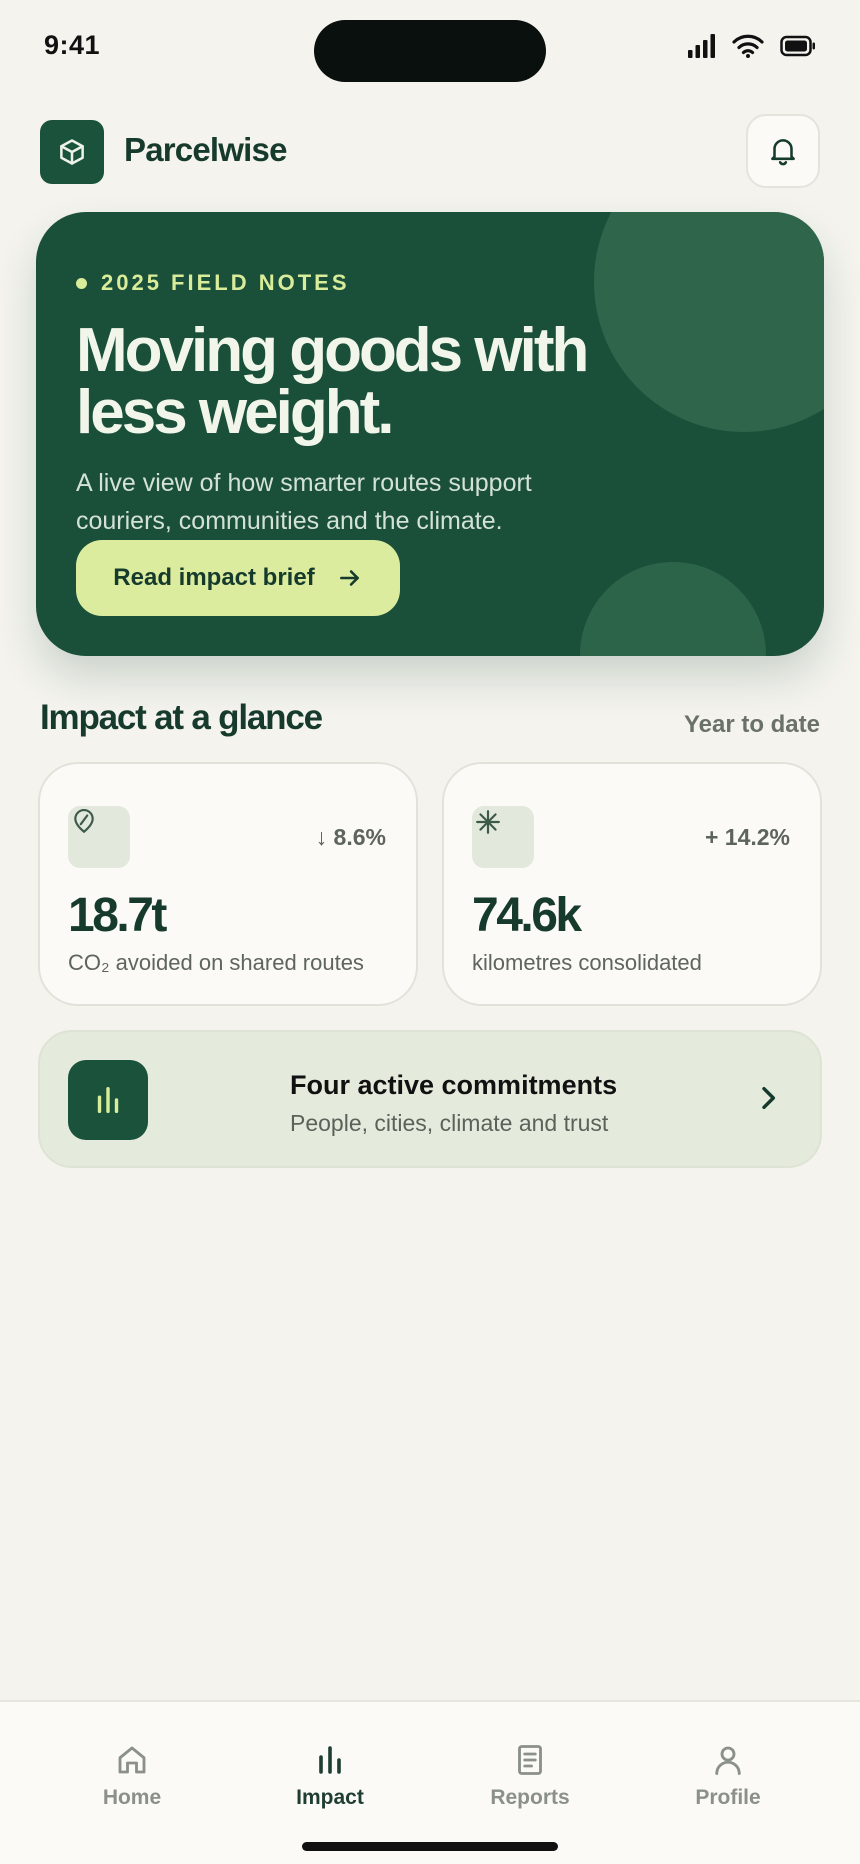 The width and height of the screenshot is (860, 1864). Describe the element at coordinates (132, 1760) in the screenshot. I see `home-icon` at that location.